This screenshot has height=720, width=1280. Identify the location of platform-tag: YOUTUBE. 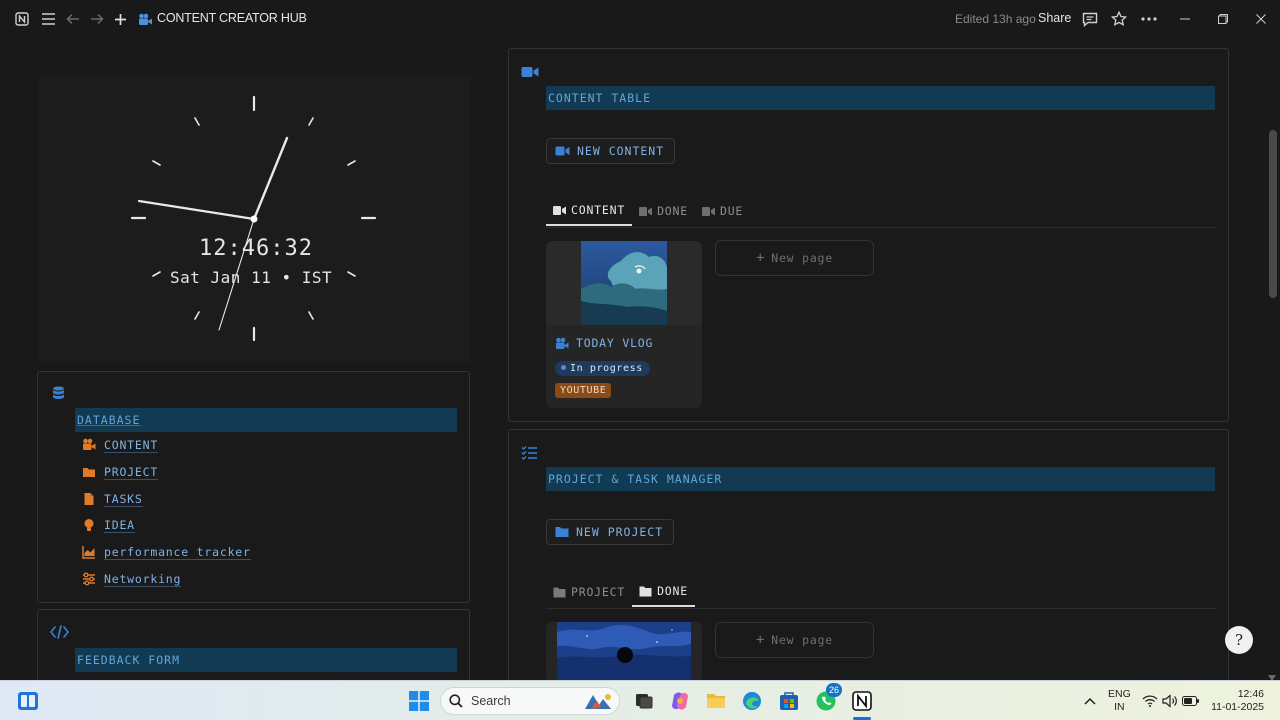
(583, 390).